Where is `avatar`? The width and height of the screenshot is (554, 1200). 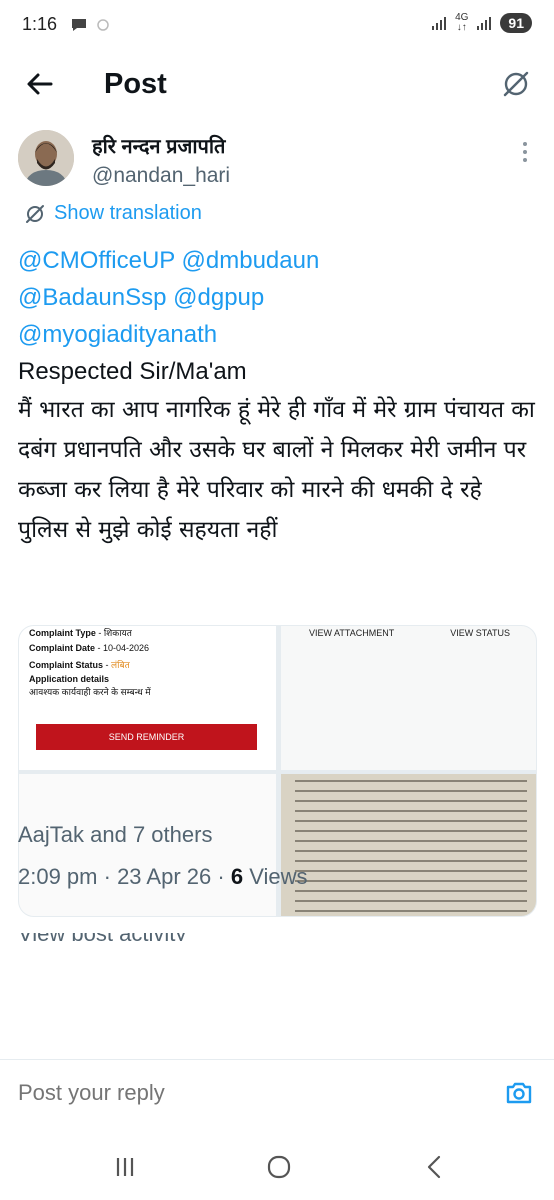 avatar is located at coordinates (46, 158).